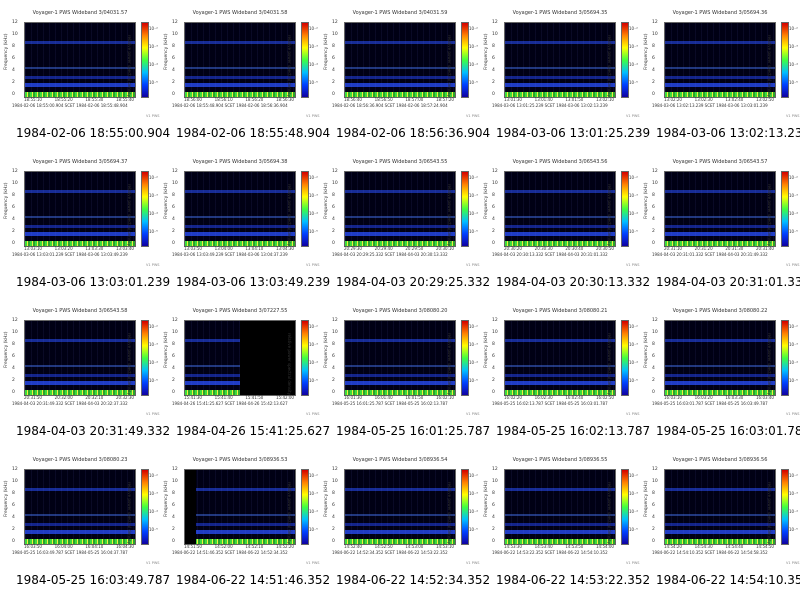 Image resolution: width=800 pixels, height=596 pixels. I want to click on panel-caption-link: 1984-04-03 20:31:49.332, so click(93, 431).